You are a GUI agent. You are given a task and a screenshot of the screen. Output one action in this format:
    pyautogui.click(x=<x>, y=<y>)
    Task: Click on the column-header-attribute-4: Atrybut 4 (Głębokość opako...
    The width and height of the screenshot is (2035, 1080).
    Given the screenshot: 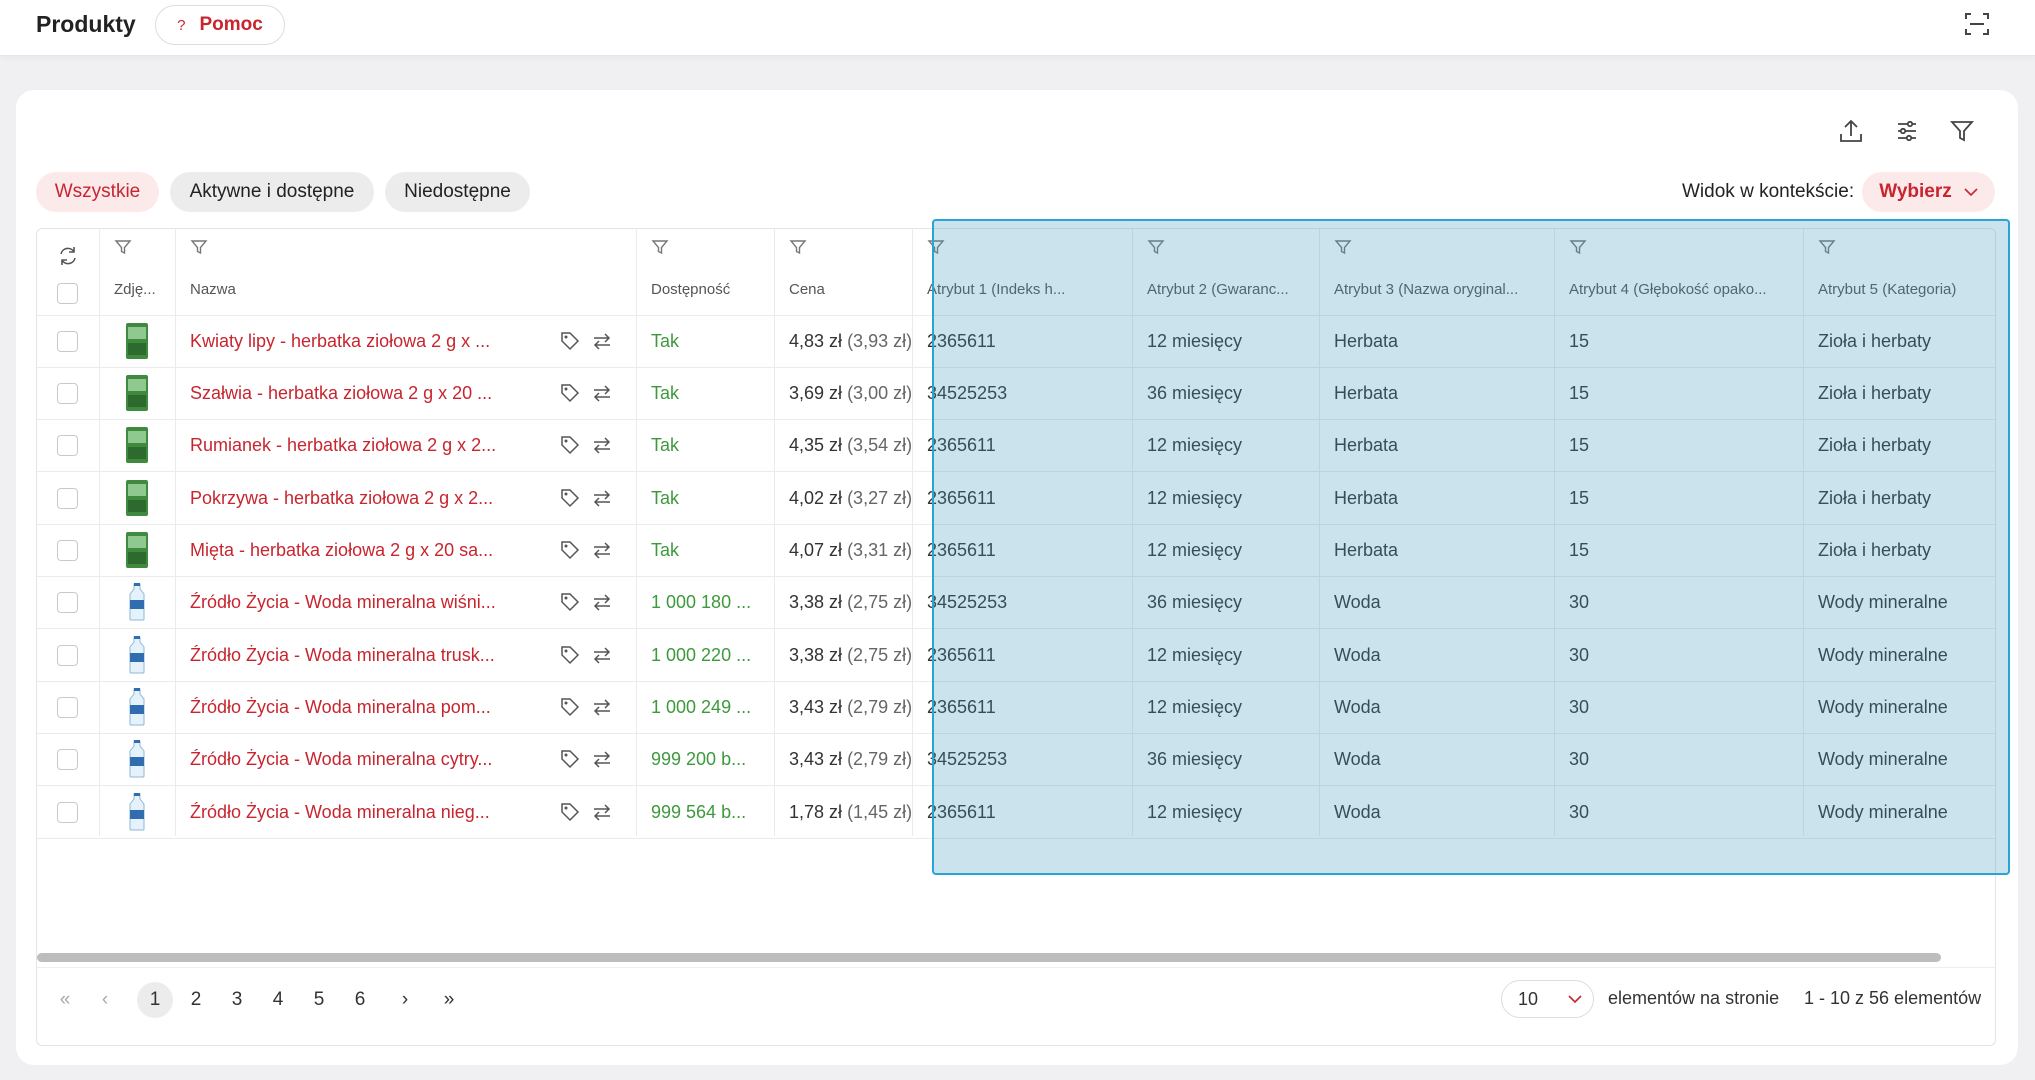 What is the action you would take?
    pyautogui.click(x=1683, y=289)
    